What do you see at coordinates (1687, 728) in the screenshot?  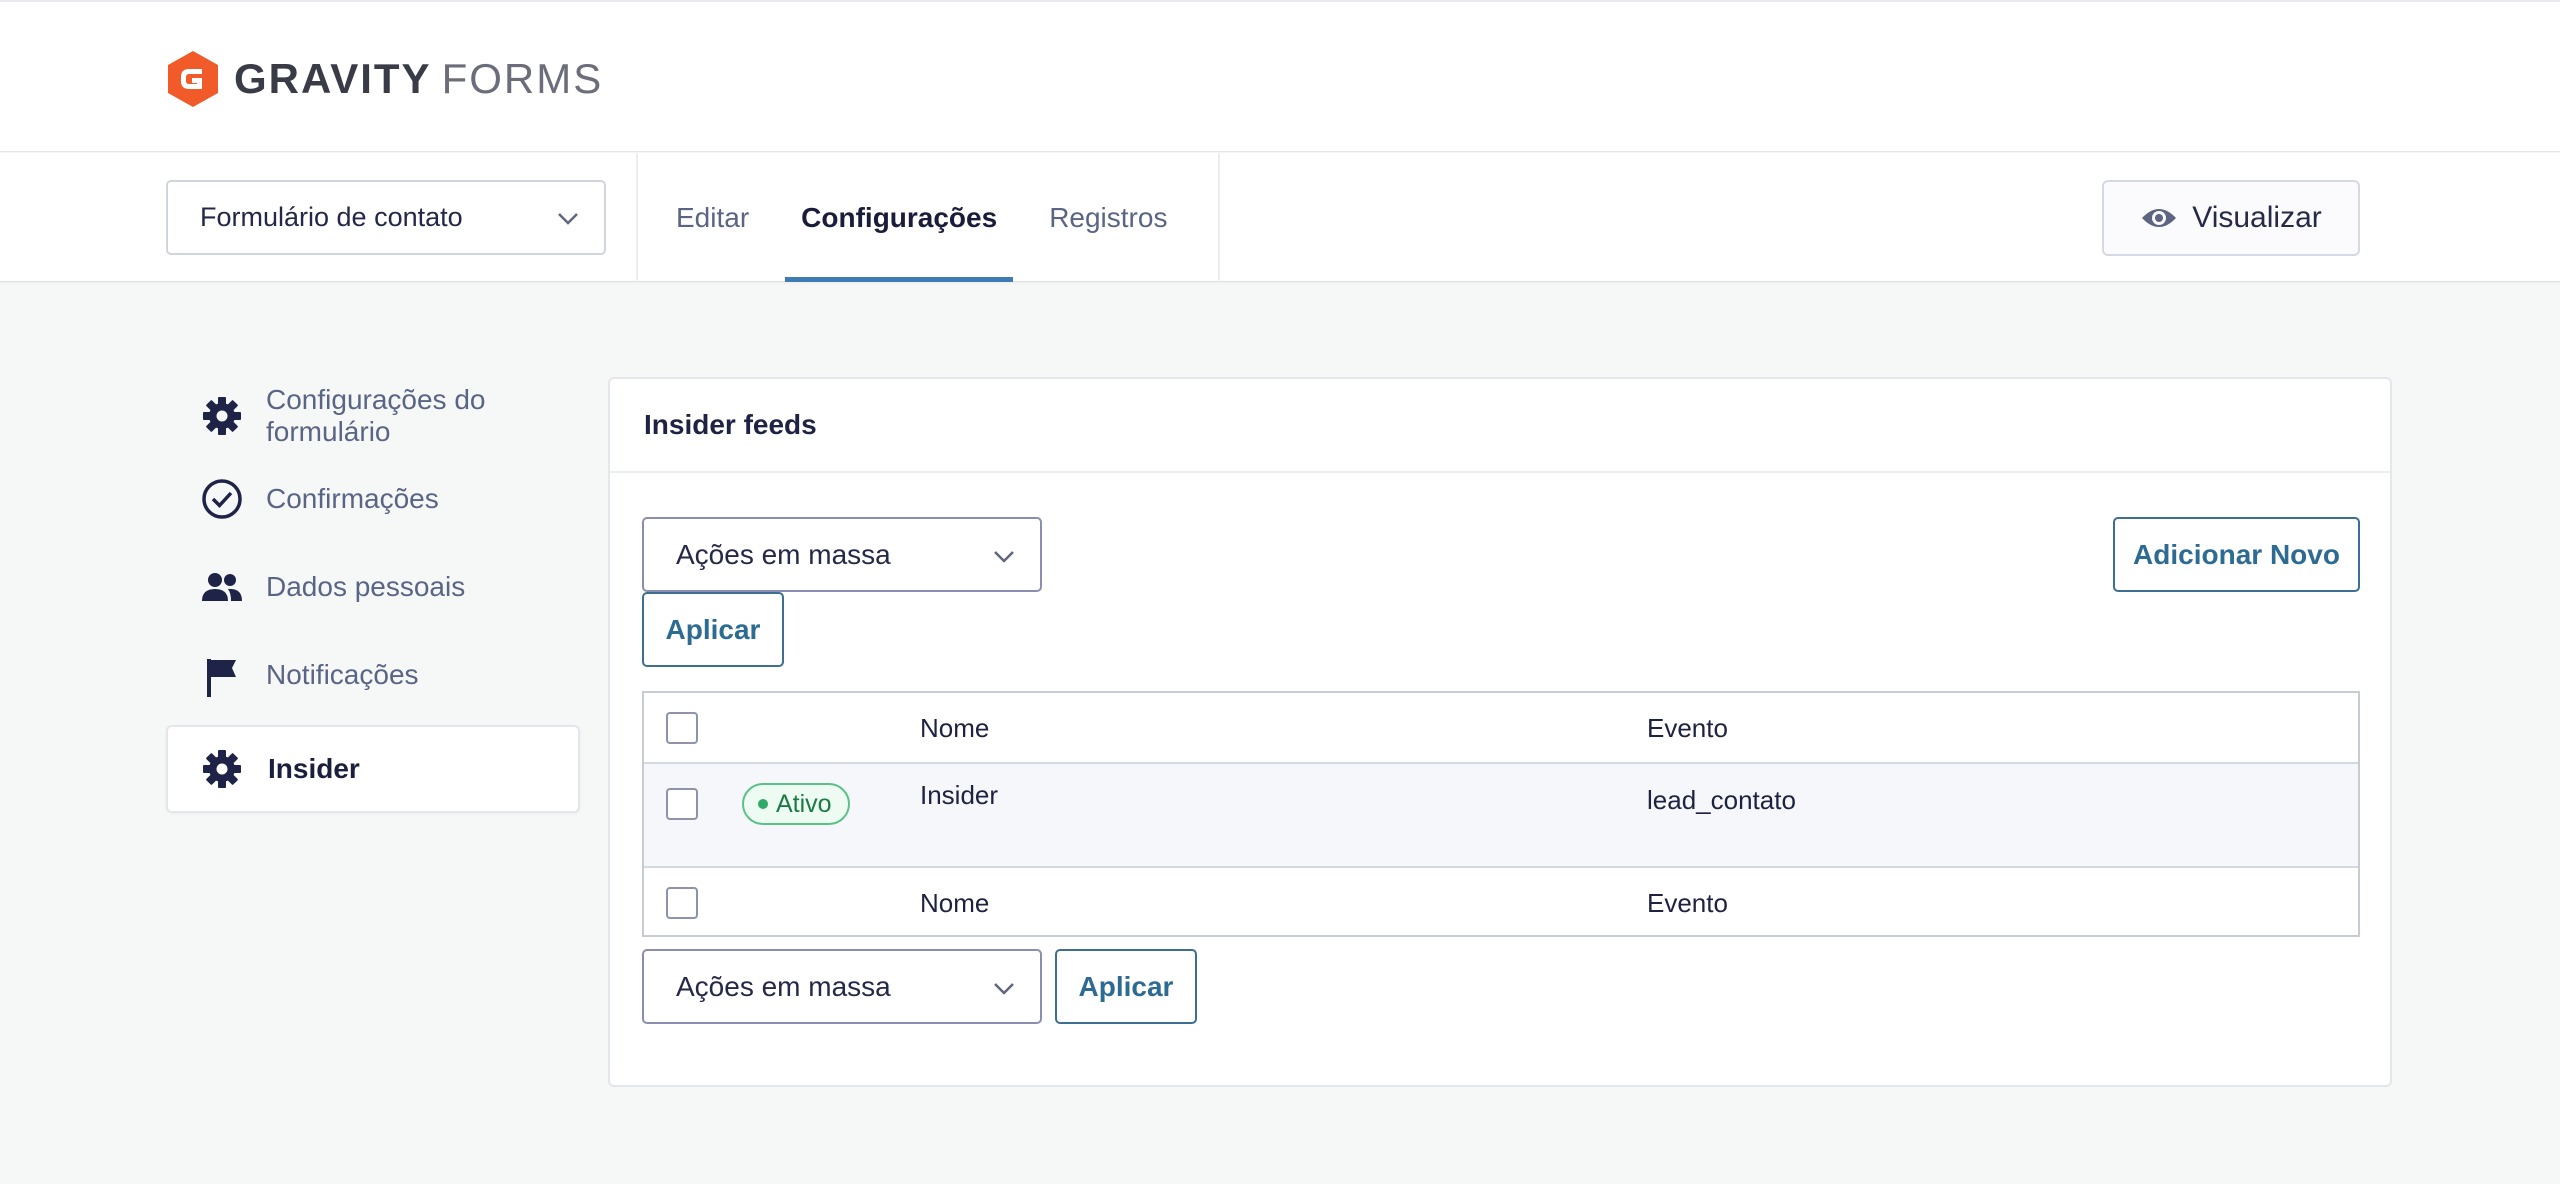 I see `column-header-evento: Evento` at bounding box center [1687, 728].